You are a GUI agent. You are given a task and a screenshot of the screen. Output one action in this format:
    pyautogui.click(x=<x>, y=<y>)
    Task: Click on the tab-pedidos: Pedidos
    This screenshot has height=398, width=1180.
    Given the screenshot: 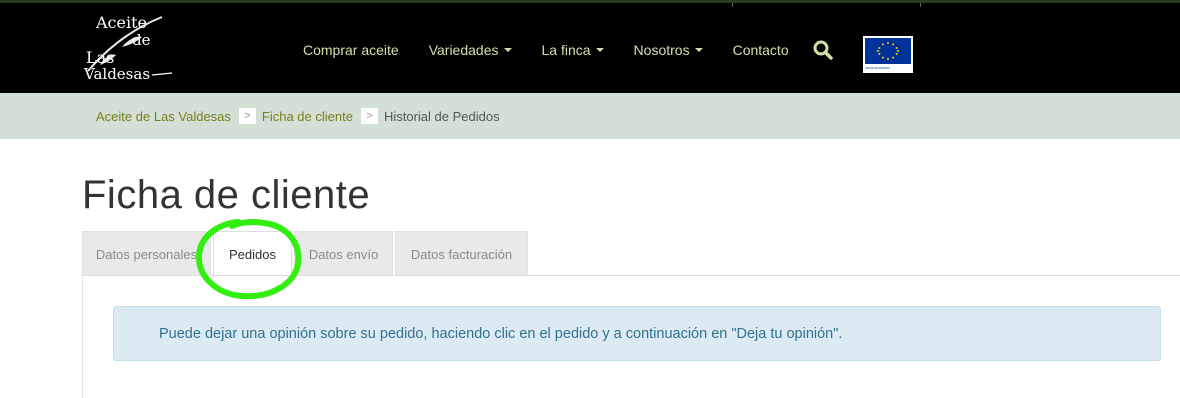 What is the action you would take?
    pyautogui.click(x=252, y=254)
    